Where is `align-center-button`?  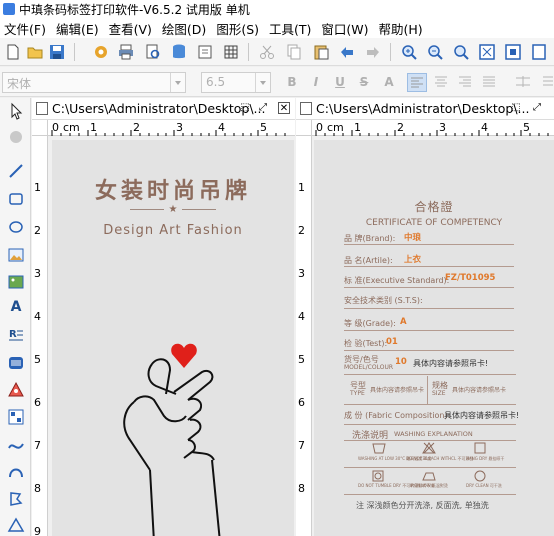 align-center-button is located at coordinates (441, 82).